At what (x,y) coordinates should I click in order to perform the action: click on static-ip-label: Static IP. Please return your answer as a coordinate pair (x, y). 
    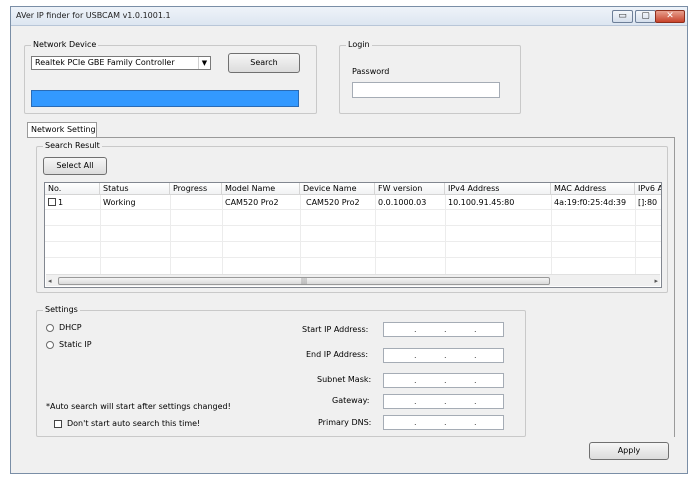
    Looking at the image, I should click on (75, 344).